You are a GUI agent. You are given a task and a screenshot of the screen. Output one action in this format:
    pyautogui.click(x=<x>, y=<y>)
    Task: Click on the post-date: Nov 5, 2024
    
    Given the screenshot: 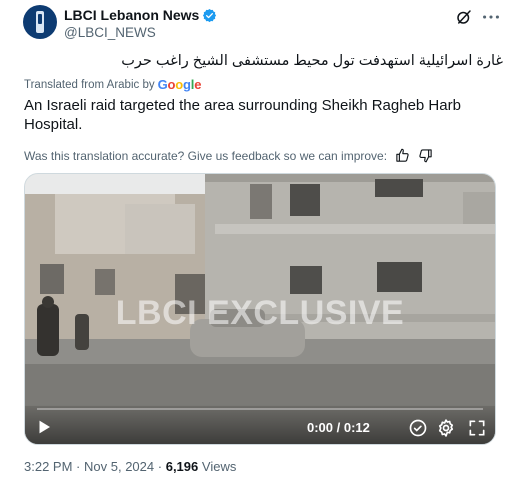 What is the action you would take?
    pyautogui.click(x=119, y=466)
    